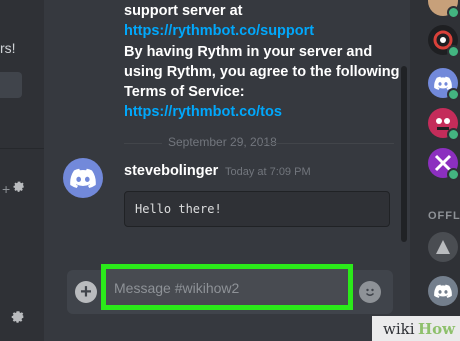 Image resolution: width=460 pixels, height=341 pixels. I want to click on message-username: stevebolinger, so click(171, 171).